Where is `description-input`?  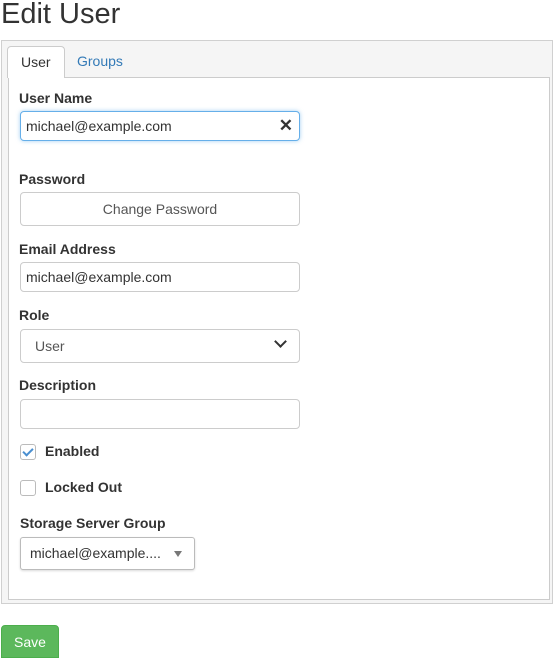 description-input is located at coordinates (160, 414).